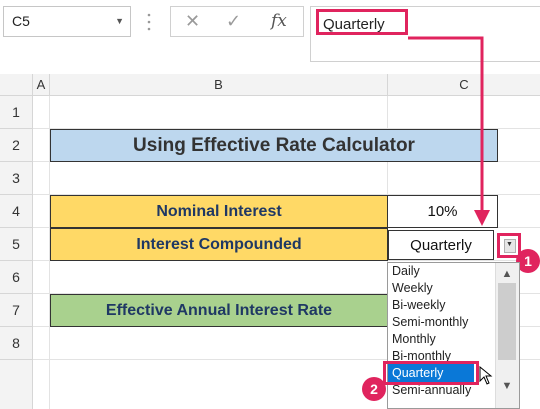  What do you see at coordinates (406, 271) in the screenshot?
I see `list-item-daily: Daily` at bounding box center [406, 271].